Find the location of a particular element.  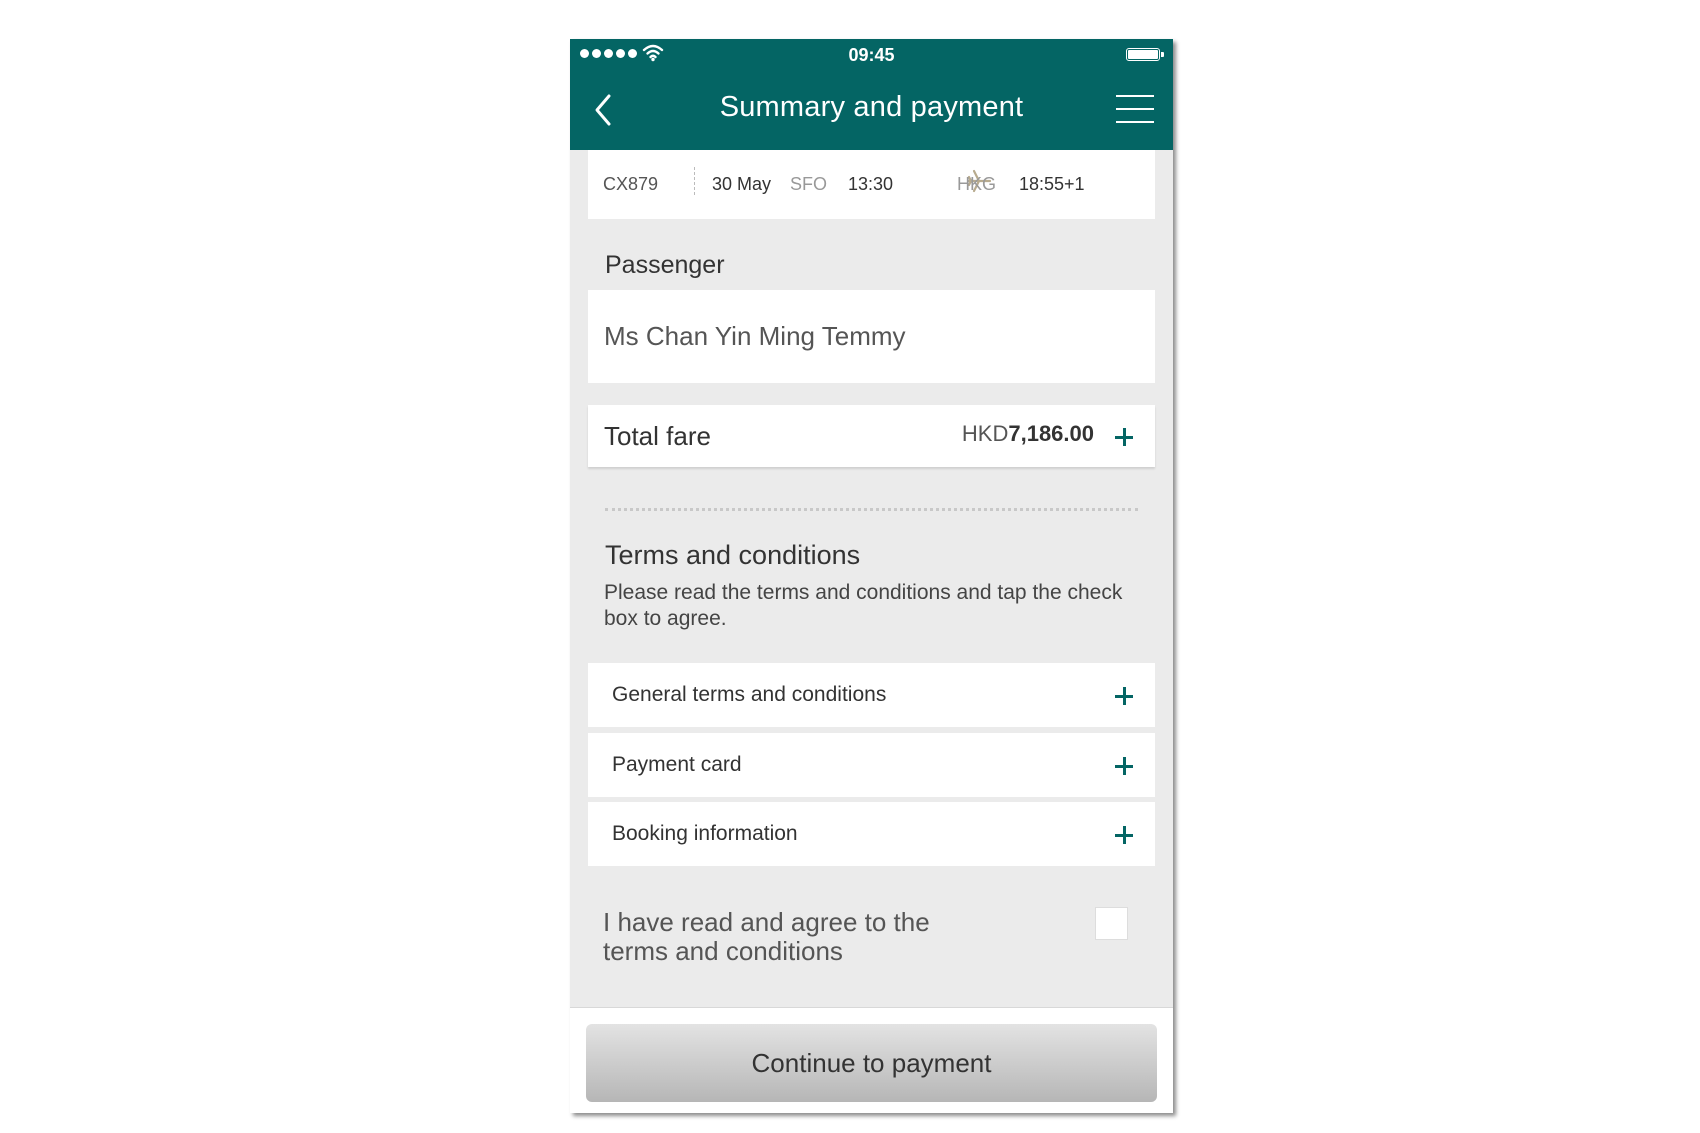

accordion-booking-information: Booking information is located at coordinates (871, 834).